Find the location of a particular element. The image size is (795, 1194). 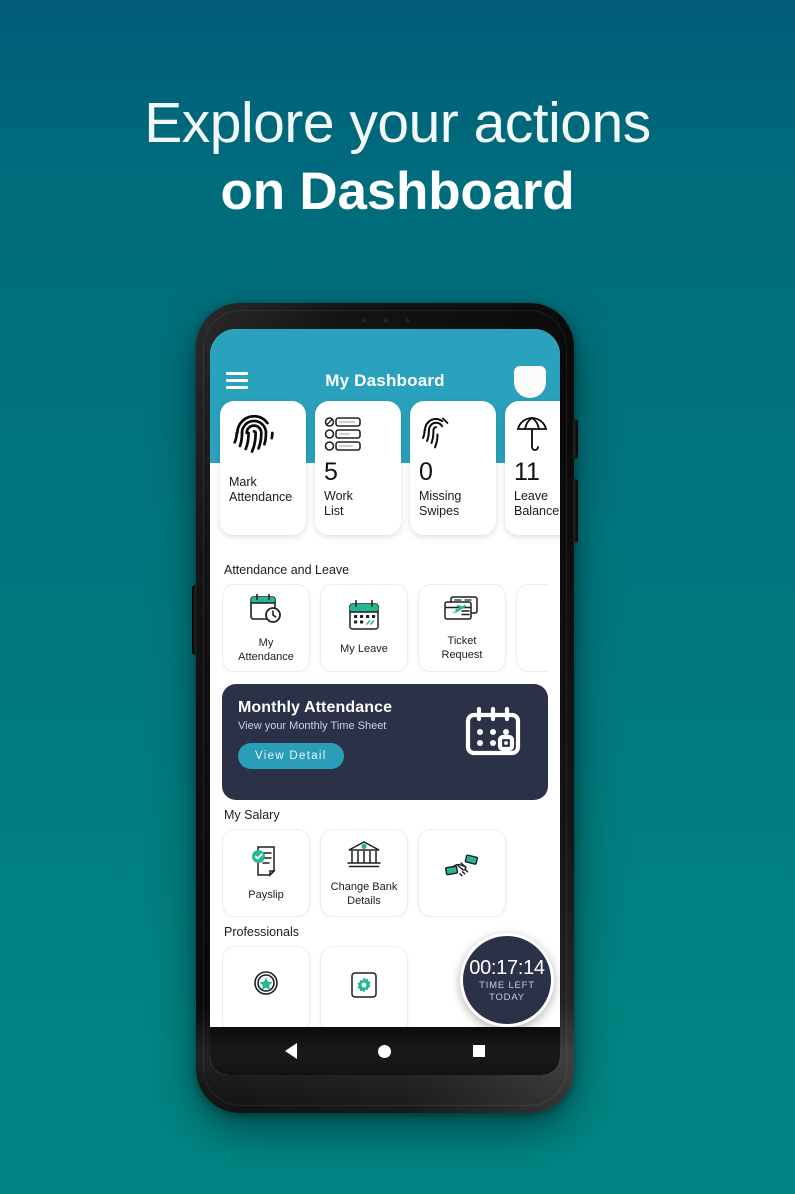

tile-label-line2: Request is located at coordinates (462, 654).